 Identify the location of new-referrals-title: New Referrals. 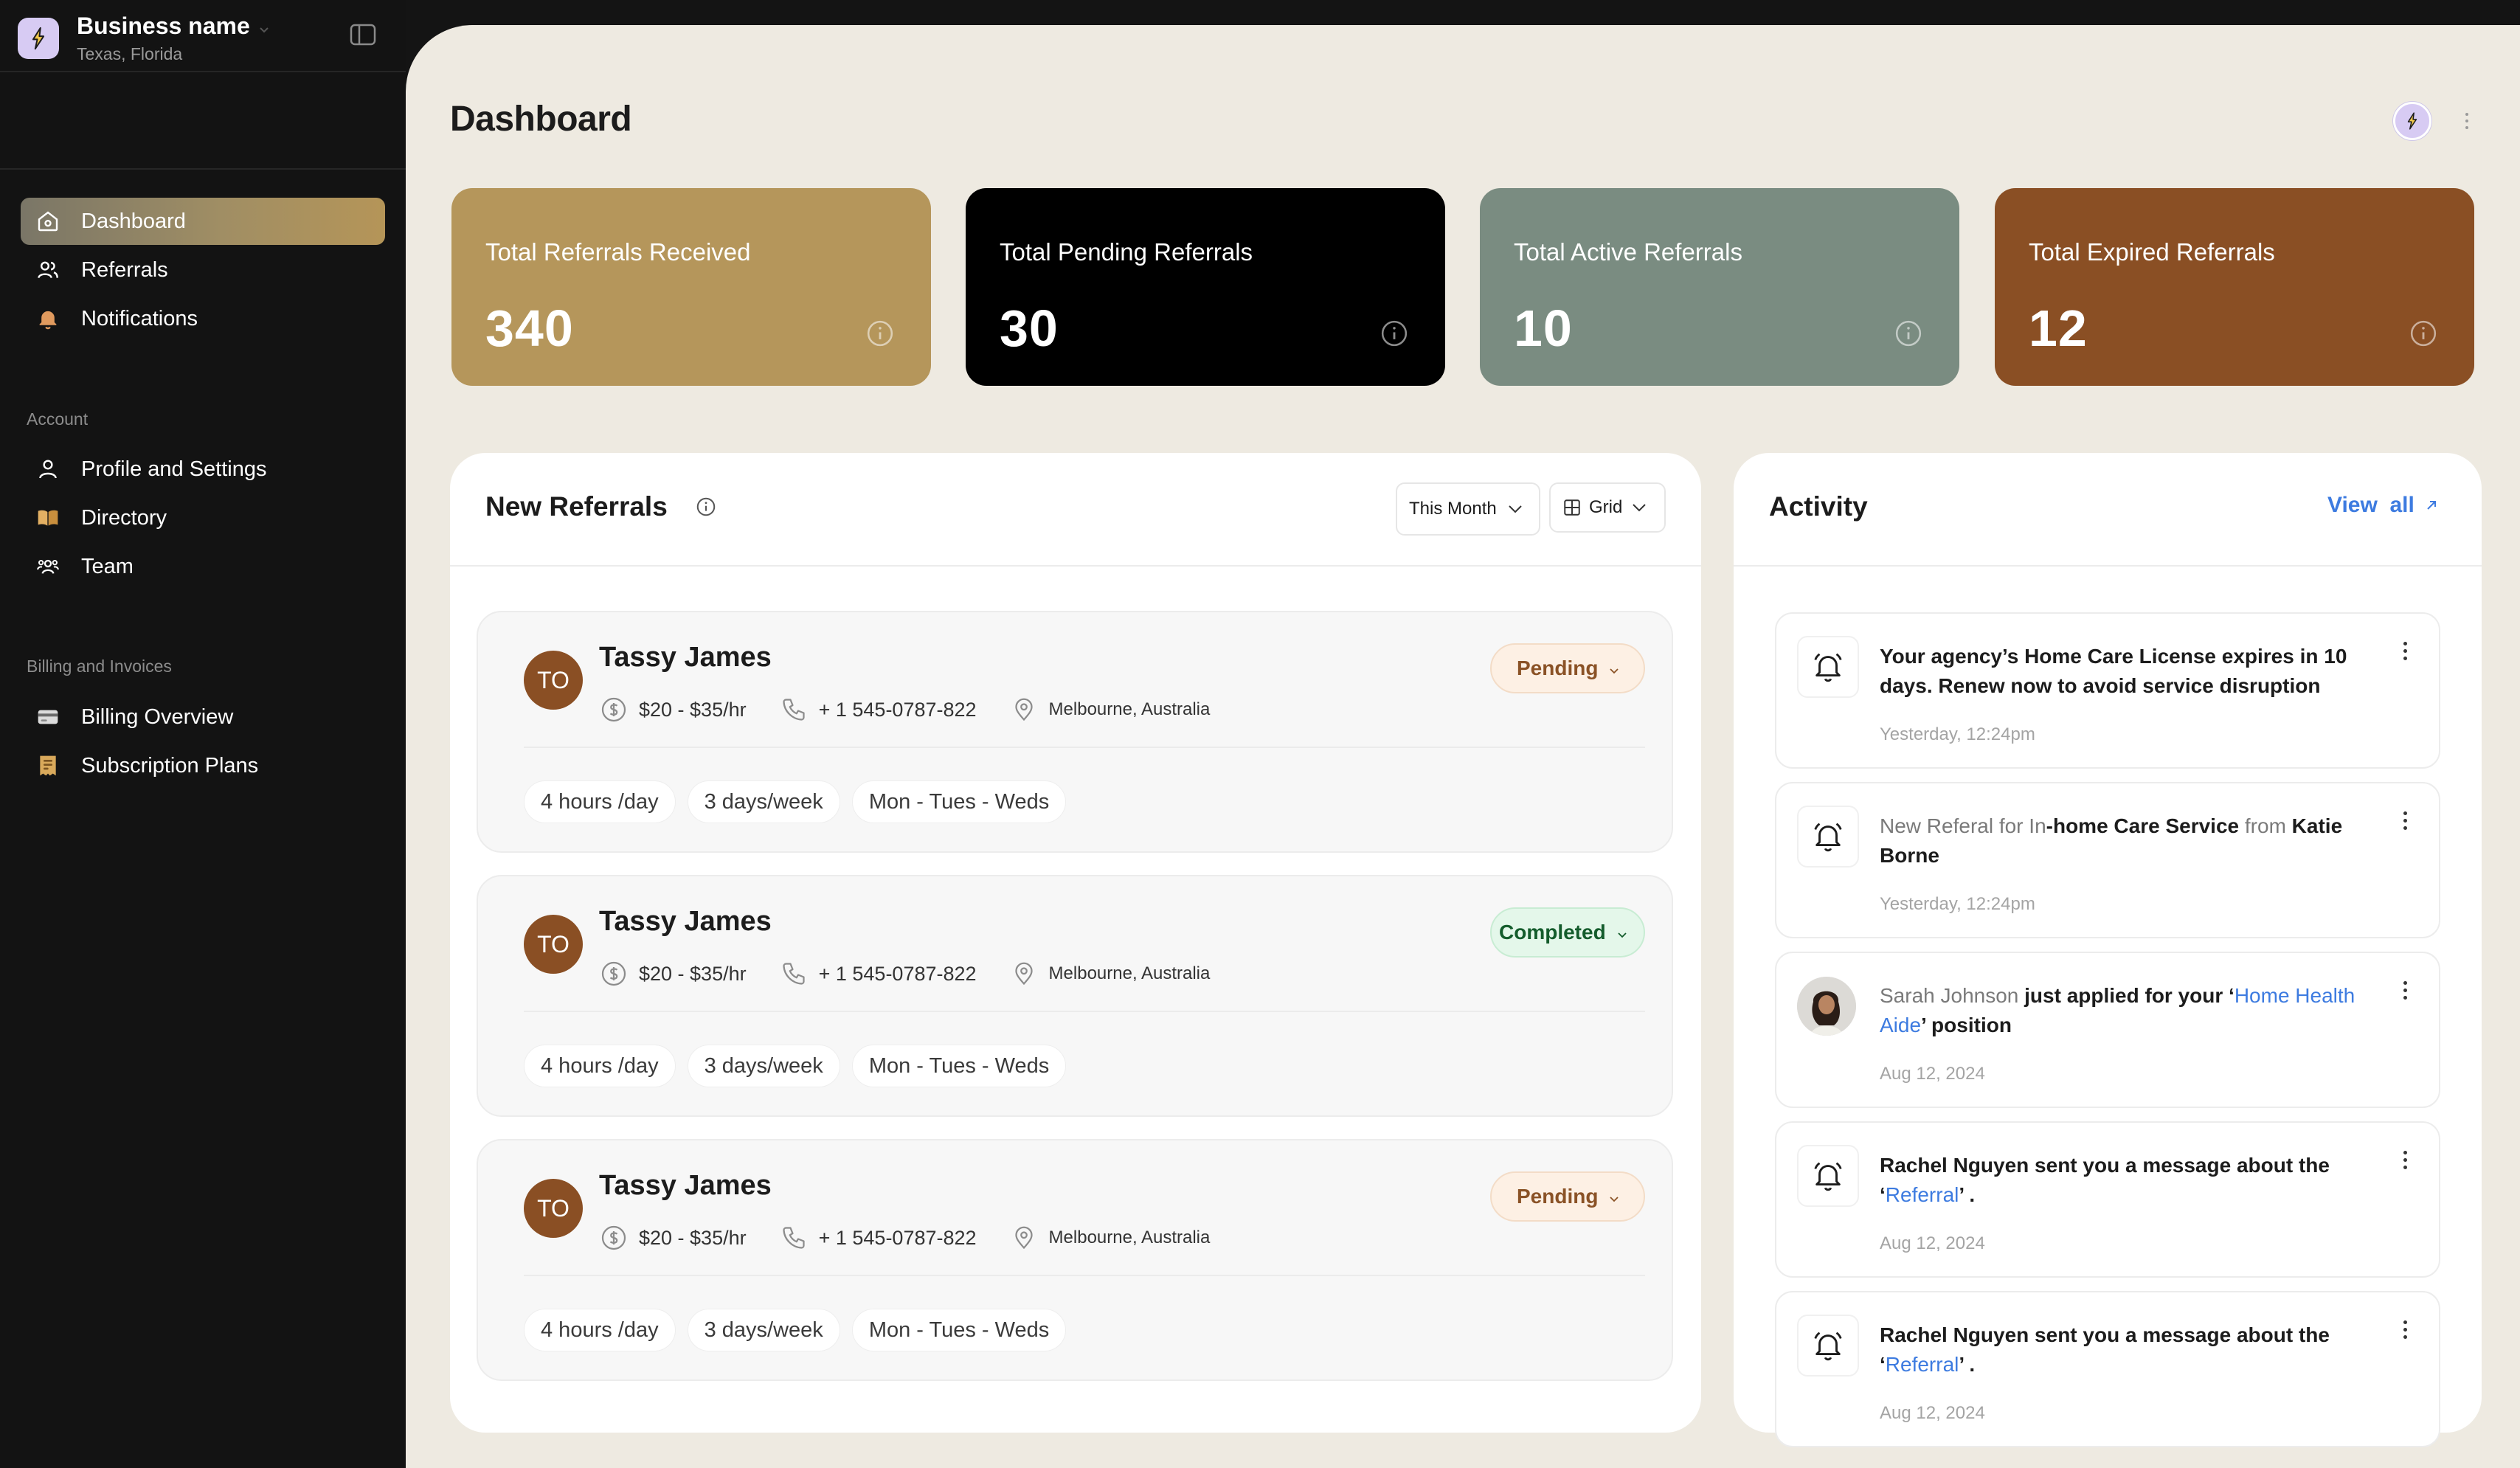
(577, 506).